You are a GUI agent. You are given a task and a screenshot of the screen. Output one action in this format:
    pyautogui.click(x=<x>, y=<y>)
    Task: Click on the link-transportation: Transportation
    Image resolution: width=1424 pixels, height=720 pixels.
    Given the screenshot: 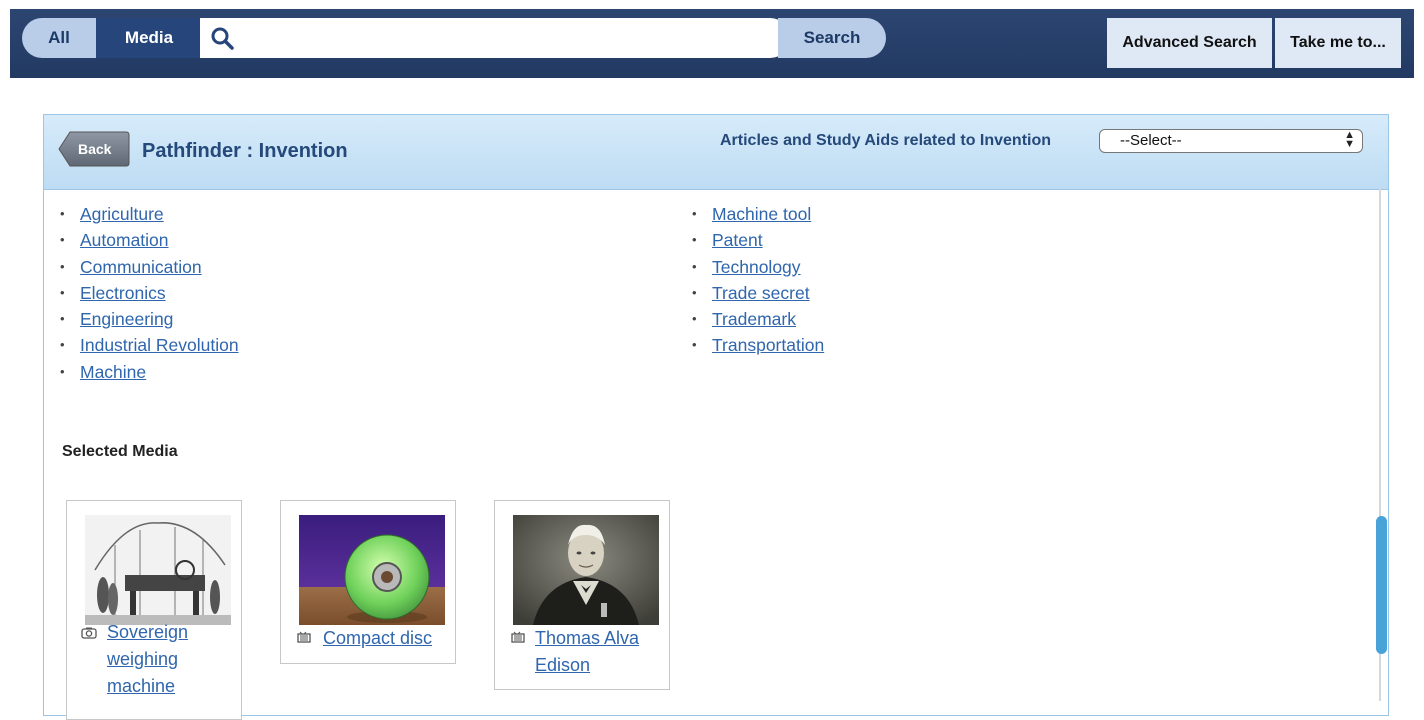 What is the action you would take?
    pyautogui.click(x=768, y=345)
    